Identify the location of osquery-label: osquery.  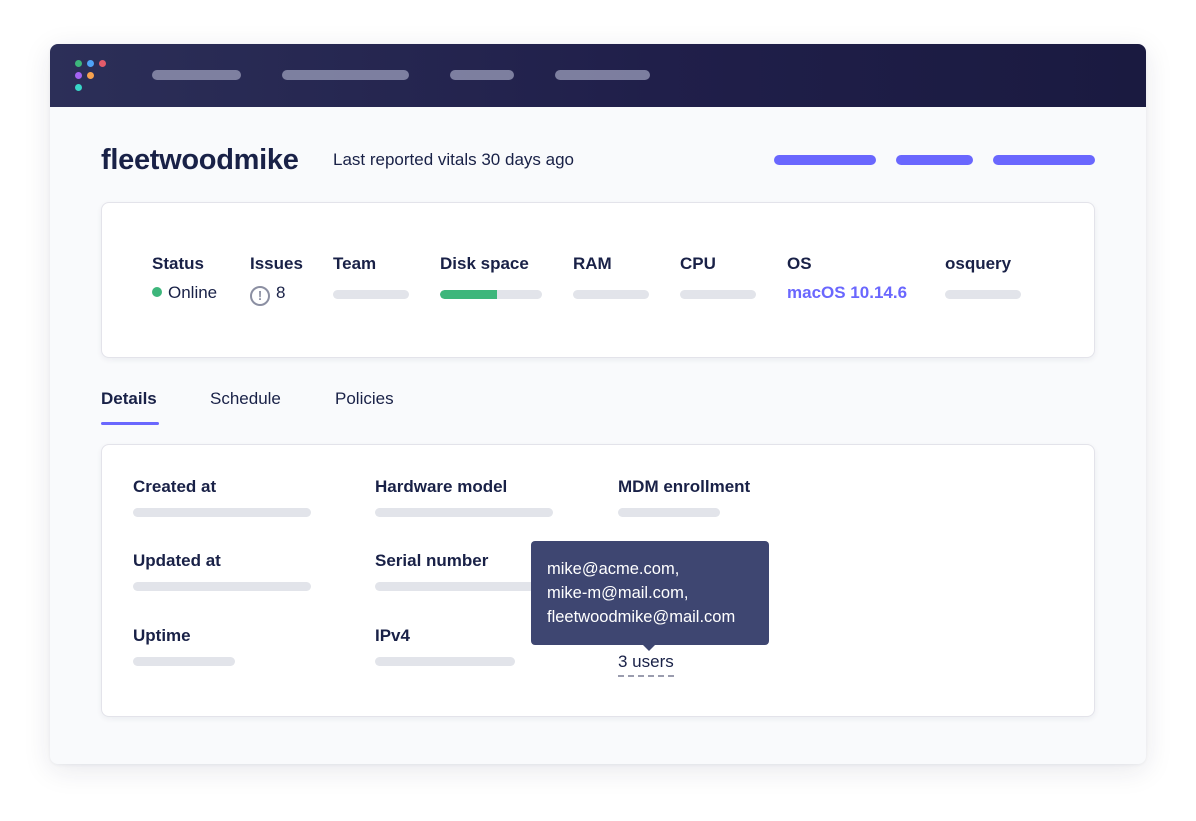
(978, 263).